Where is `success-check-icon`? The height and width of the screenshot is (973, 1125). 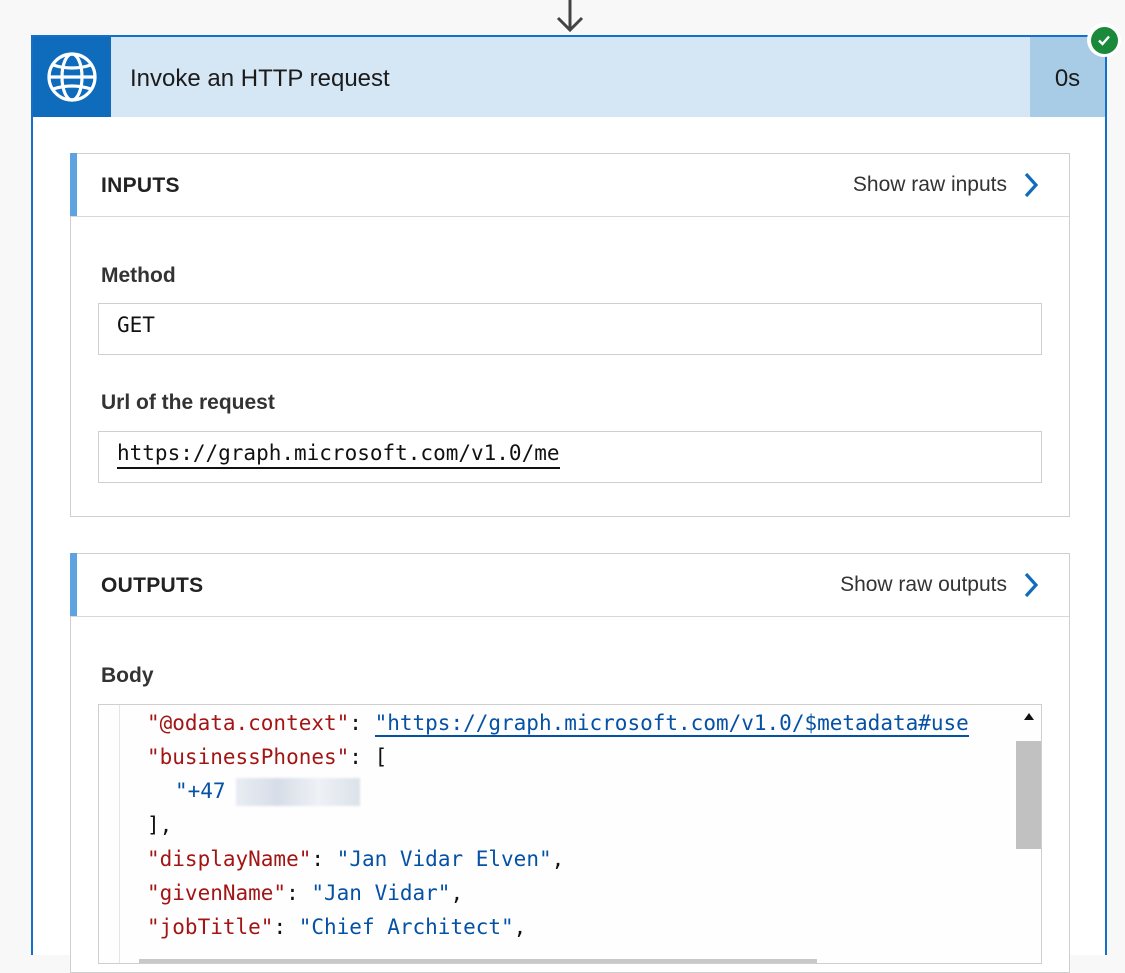
success-check-icon is located at coordinates (1104, 40).